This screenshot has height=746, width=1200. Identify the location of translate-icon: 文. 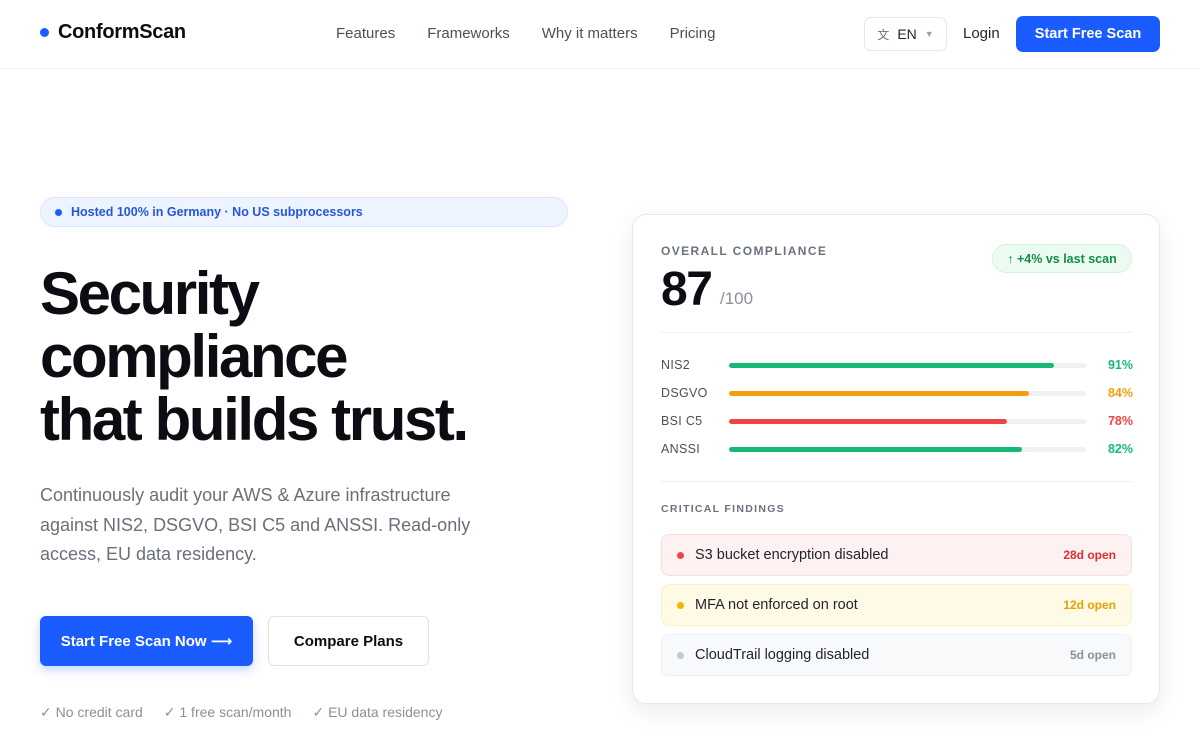
(883, 34).